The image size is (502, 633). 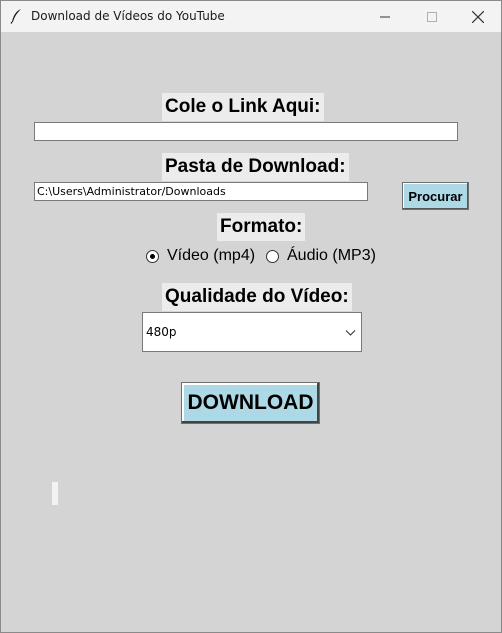 I want to click on folder-label: Pasta de Download:, so click(x=255, y=167).